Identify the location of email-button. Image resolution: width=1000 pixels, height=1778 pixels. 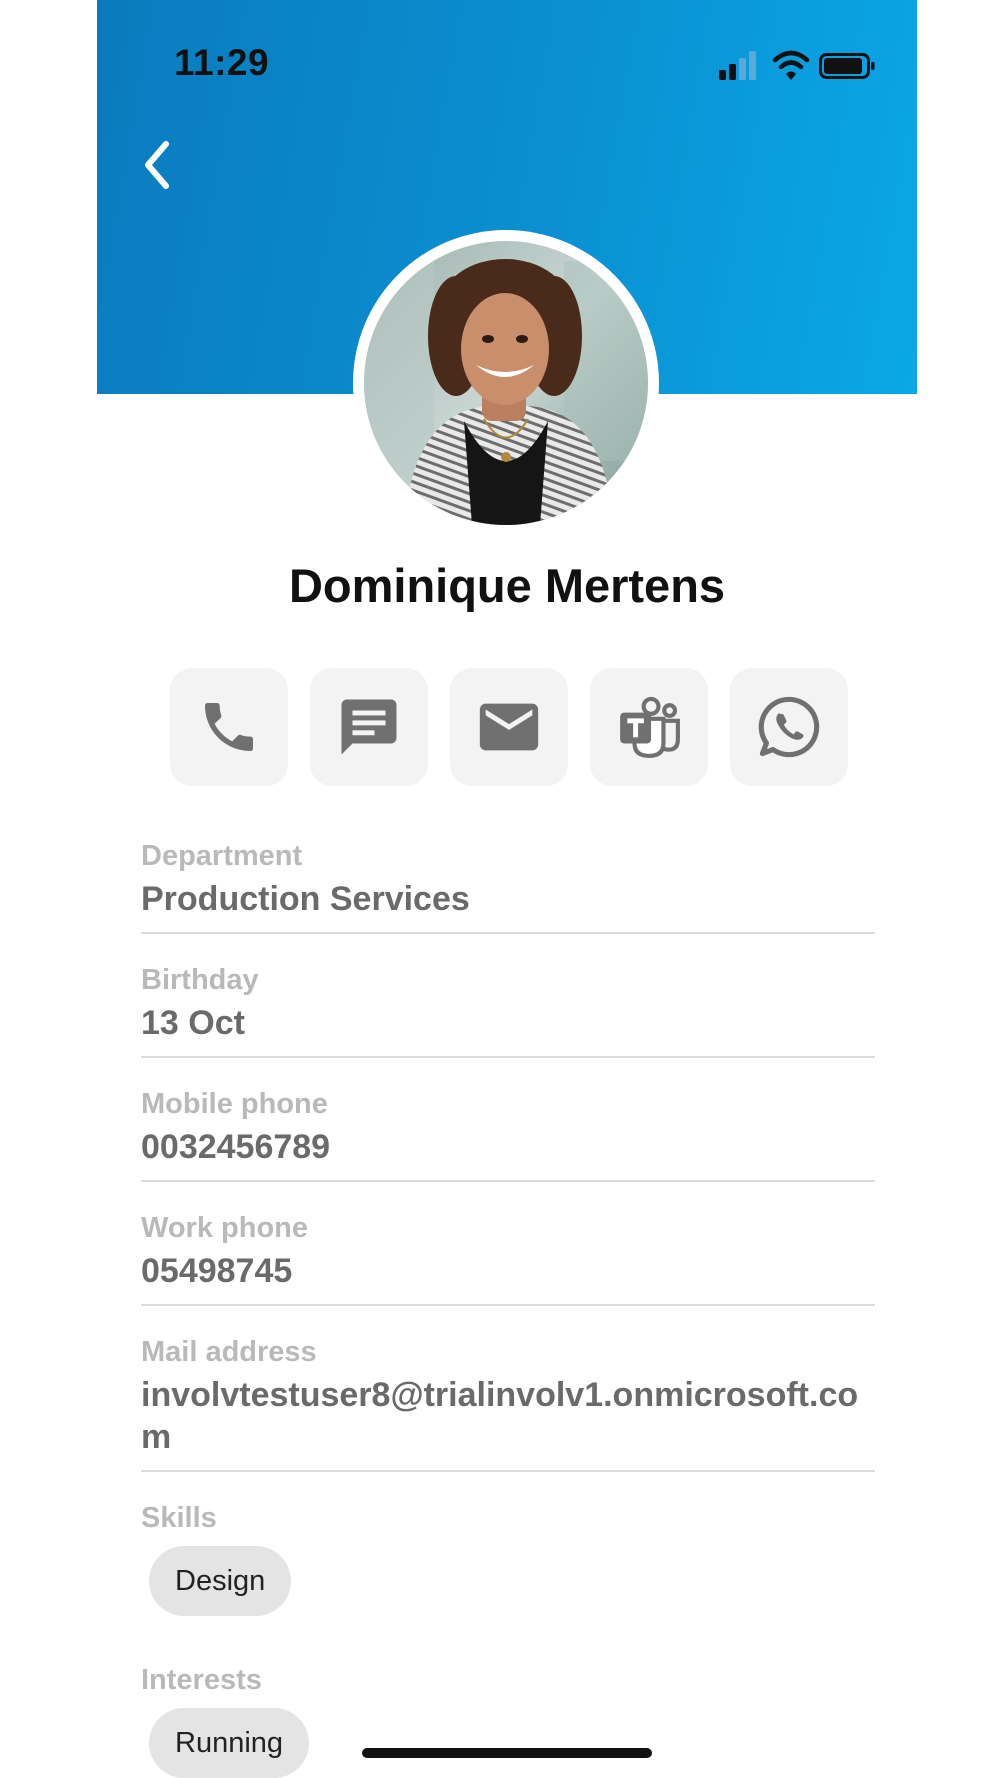
(509, 727).